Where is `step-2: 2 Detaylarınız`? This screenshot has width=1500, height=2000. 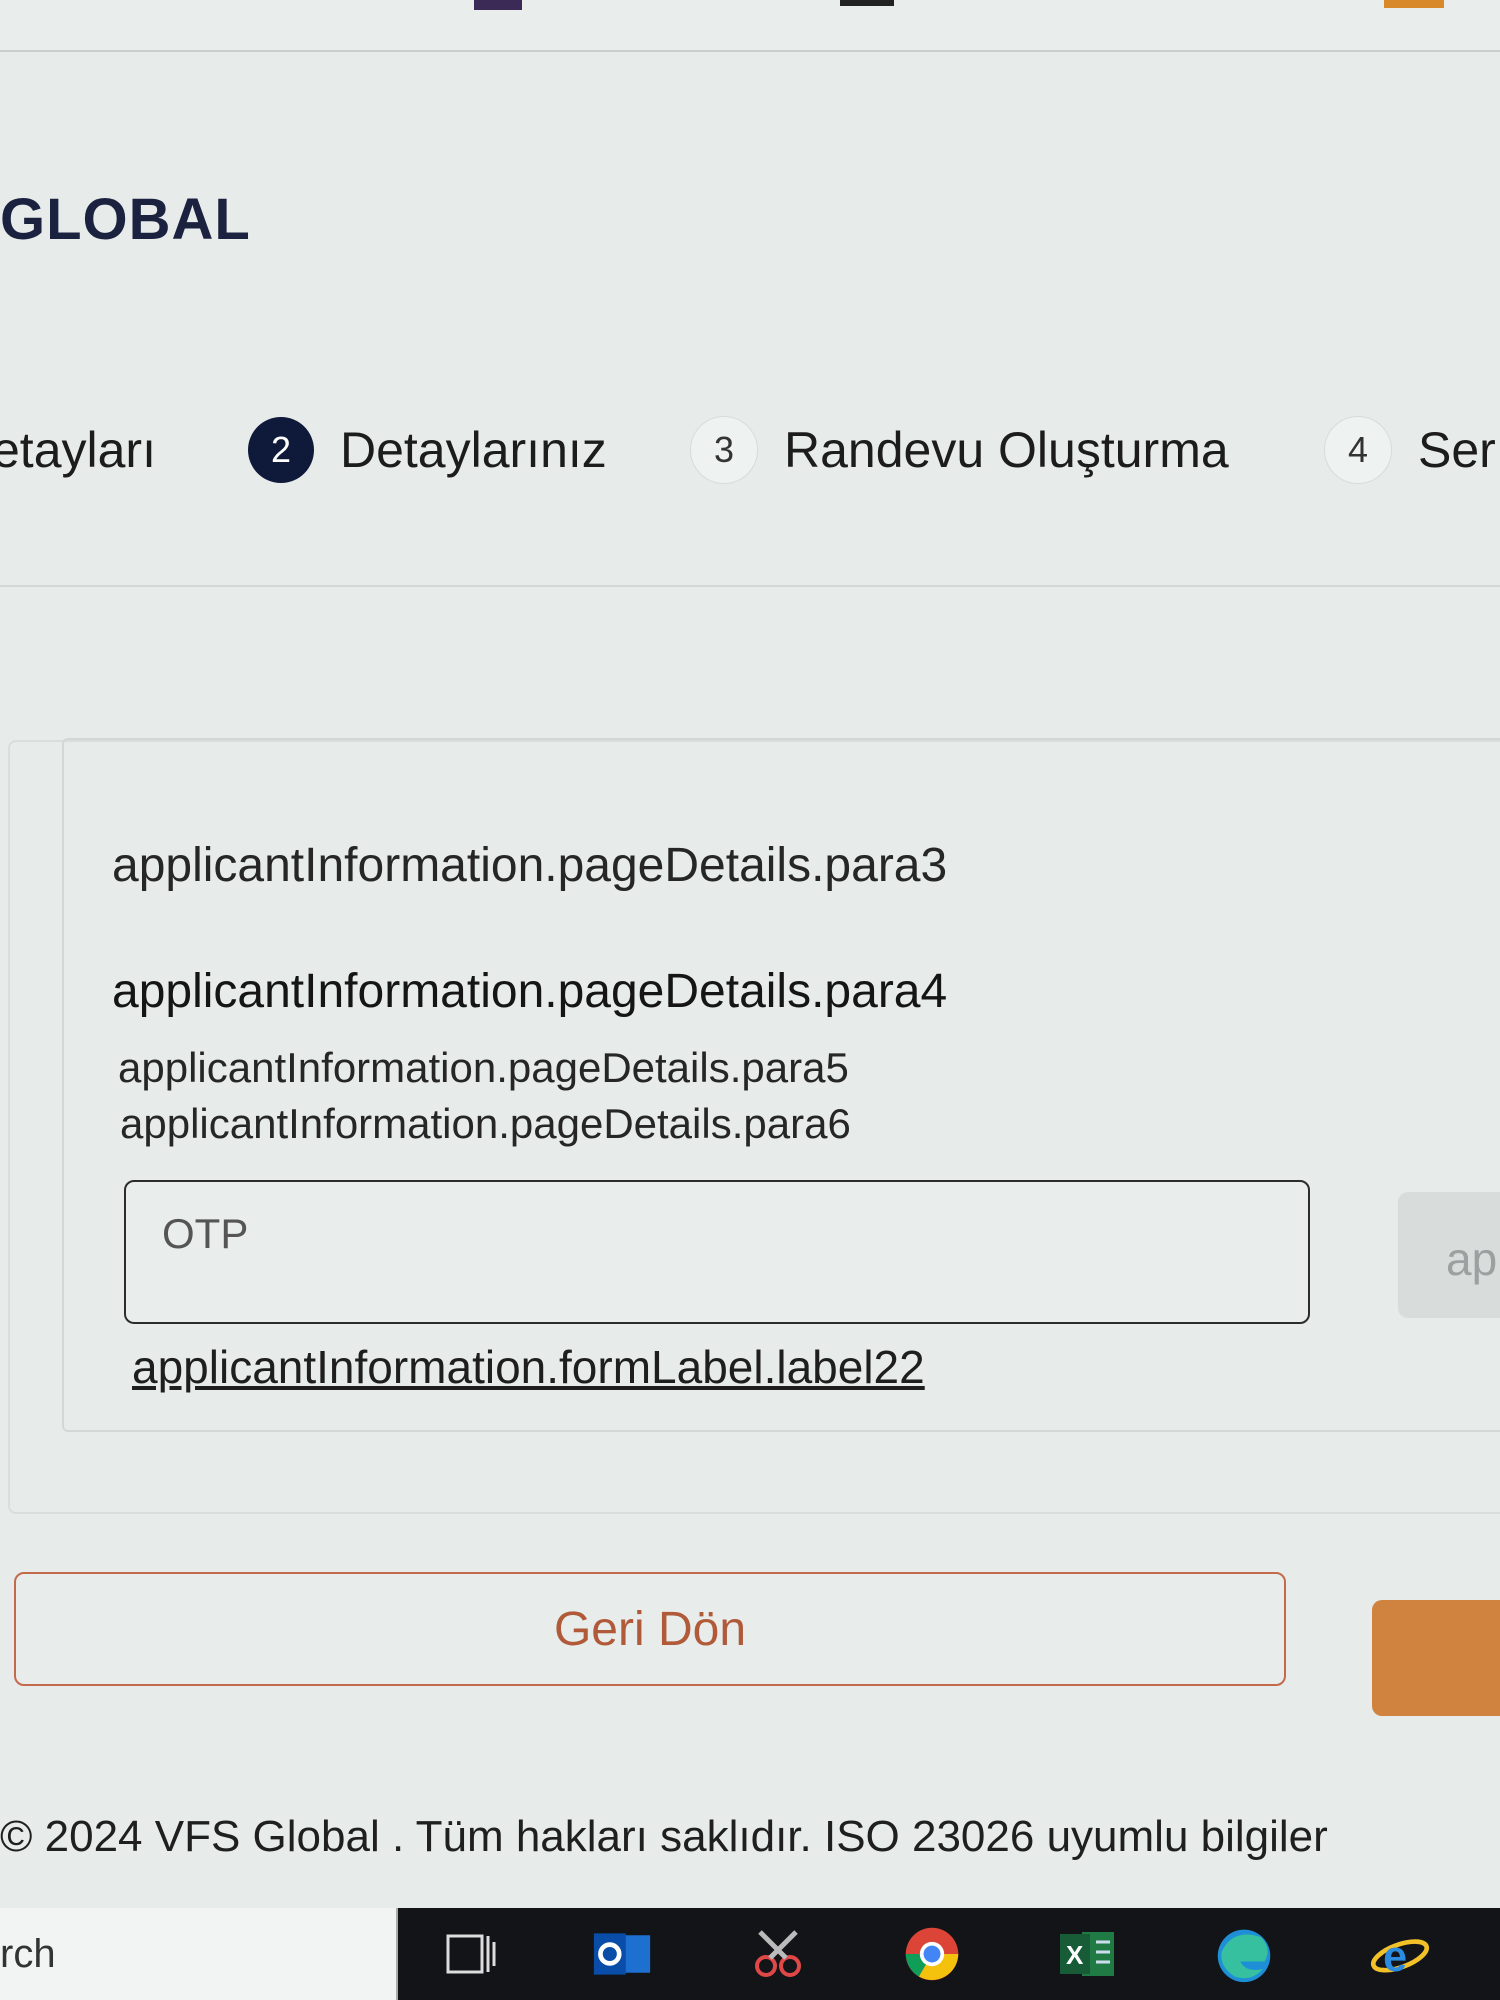 step-2: 2 Detaylarınız is located at coordinates (427, 450).